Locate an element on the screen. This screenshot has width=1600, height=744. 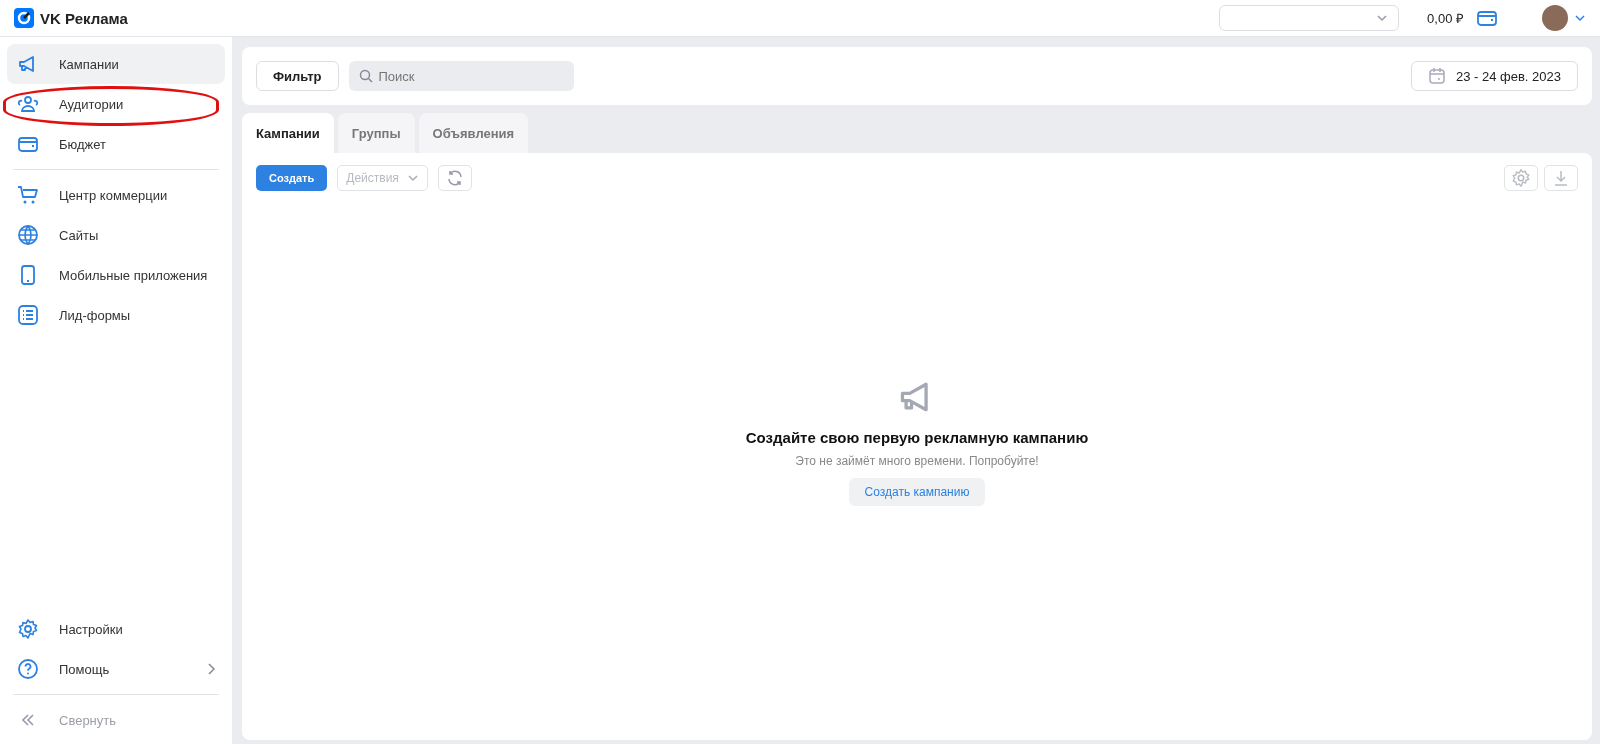
tab: Объявления is located at coordinates (473, 133).